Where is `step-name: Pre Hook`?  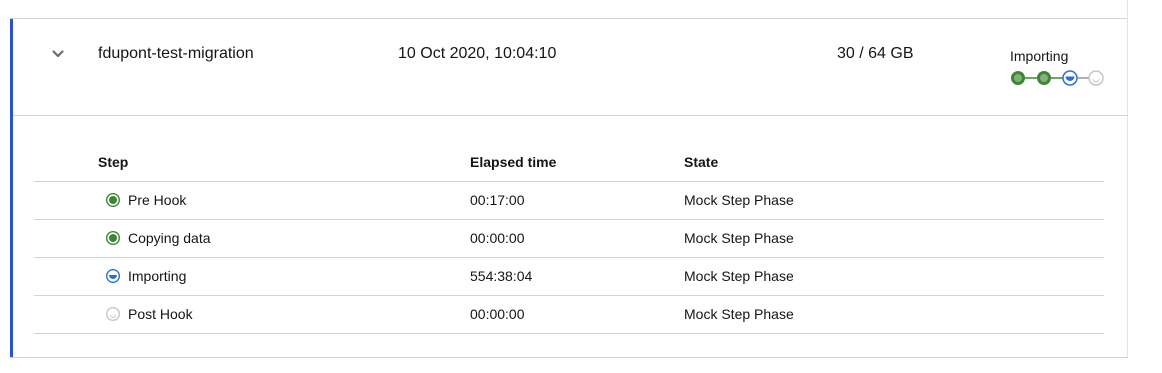
step-name: Pre Hook is located at coordinates (157, 200).